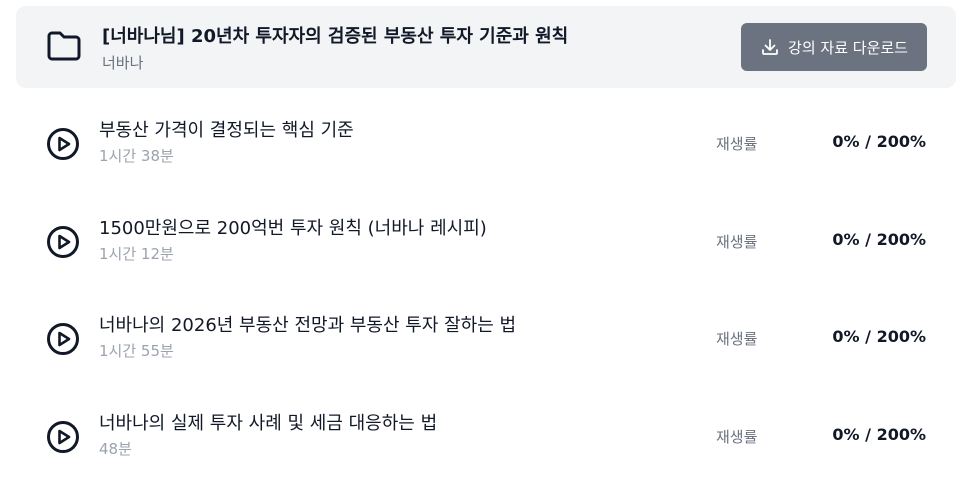  Describe the element at coordinates (123, 63) in the screenshot. I see `course-author: 너바나` at that location.